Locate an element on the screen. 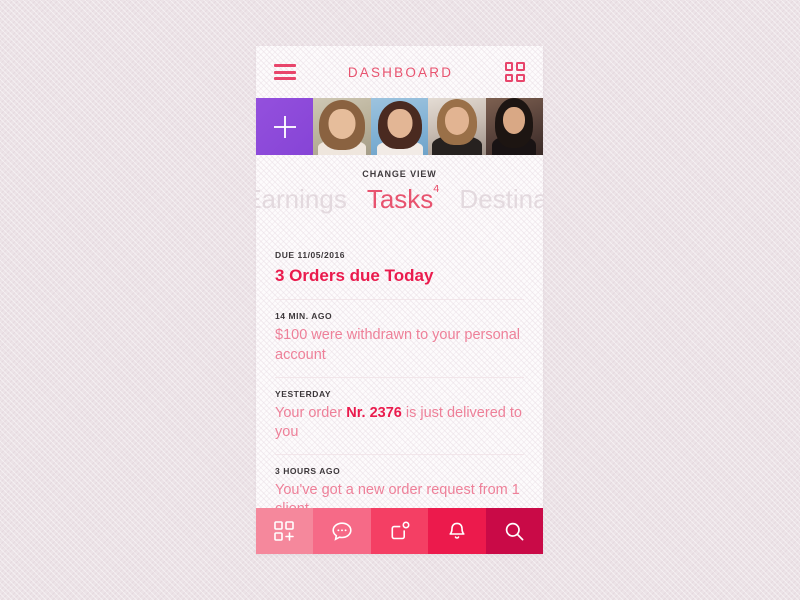 The height and width of the screenshot is (600, 800). view-option-tasks: Tasks4 is located at coordinates (403, 199).